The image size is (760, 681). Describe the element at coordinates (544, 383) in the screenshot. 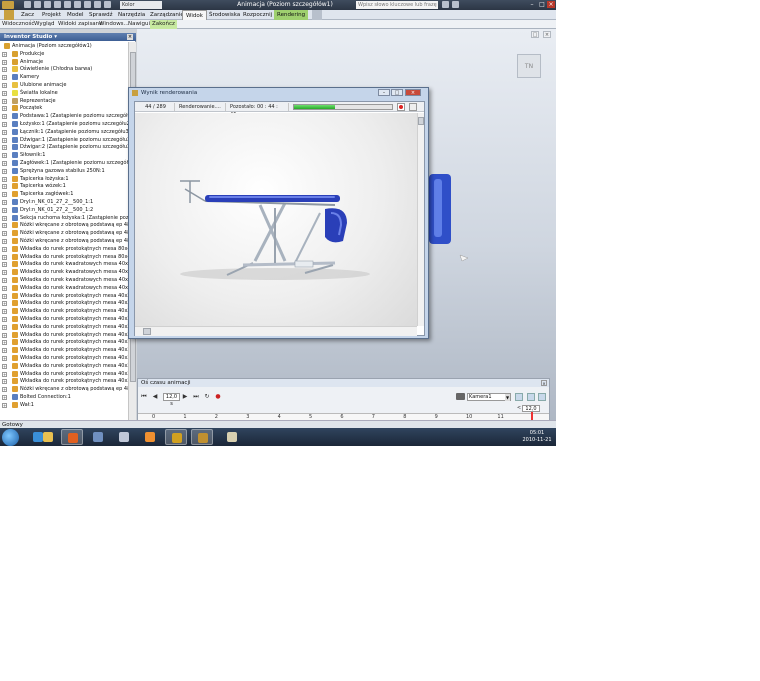

I see `timeline-close-icon: ×` at that location.